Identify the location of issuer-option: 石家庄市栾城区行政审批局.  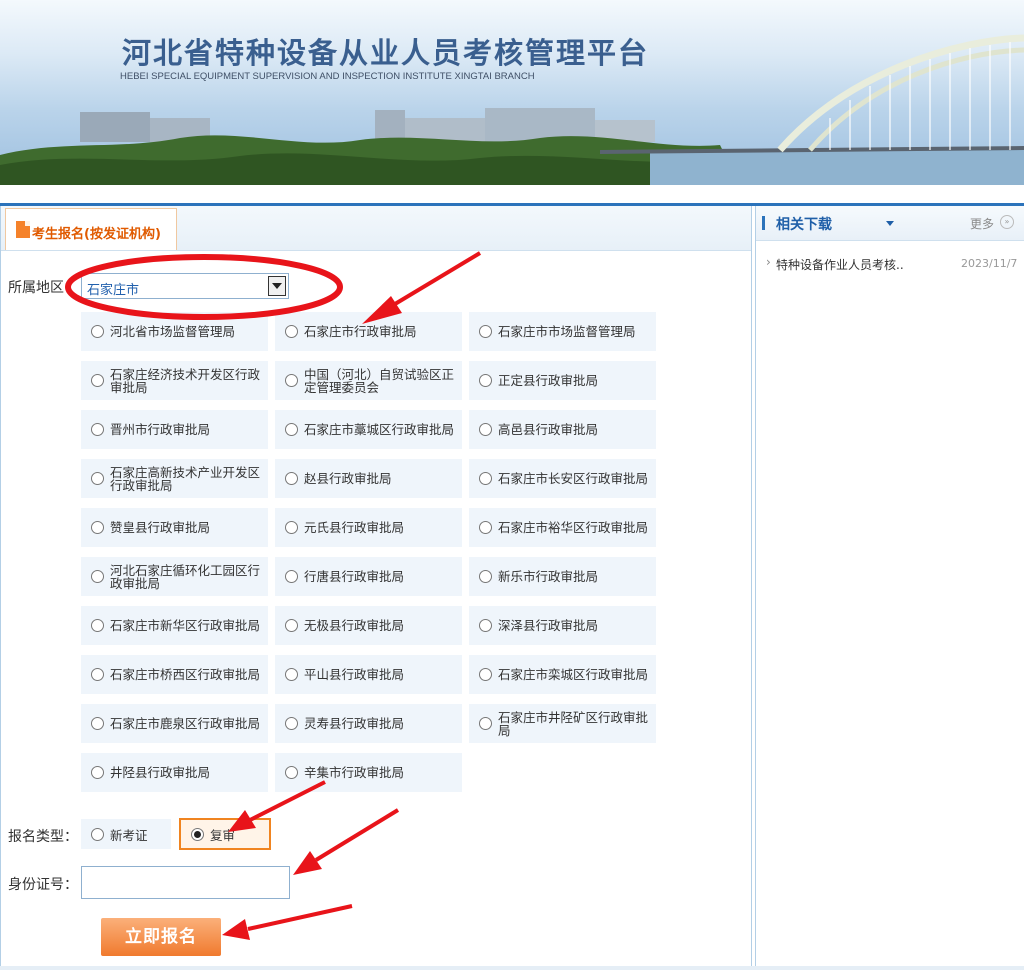
(562, 674).